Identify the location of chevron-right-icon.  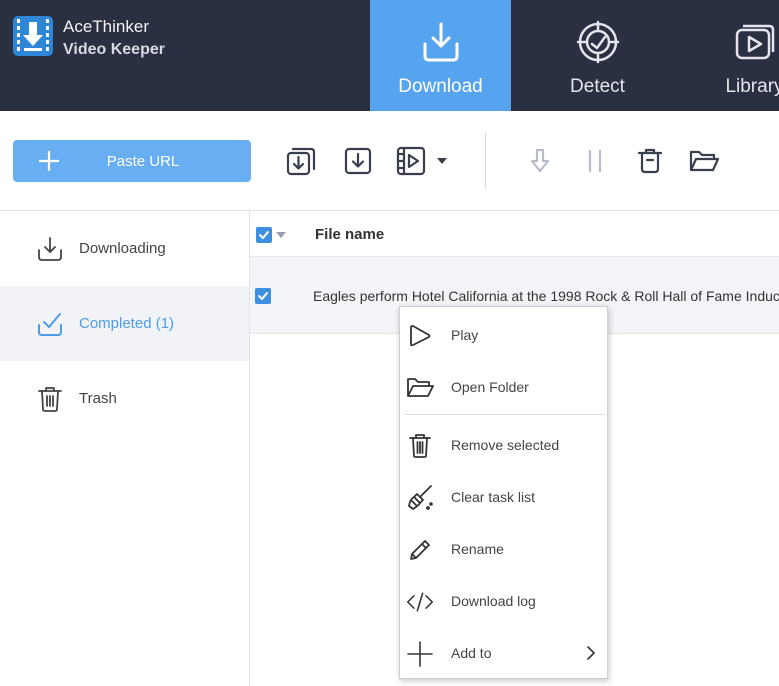
(591, 653).